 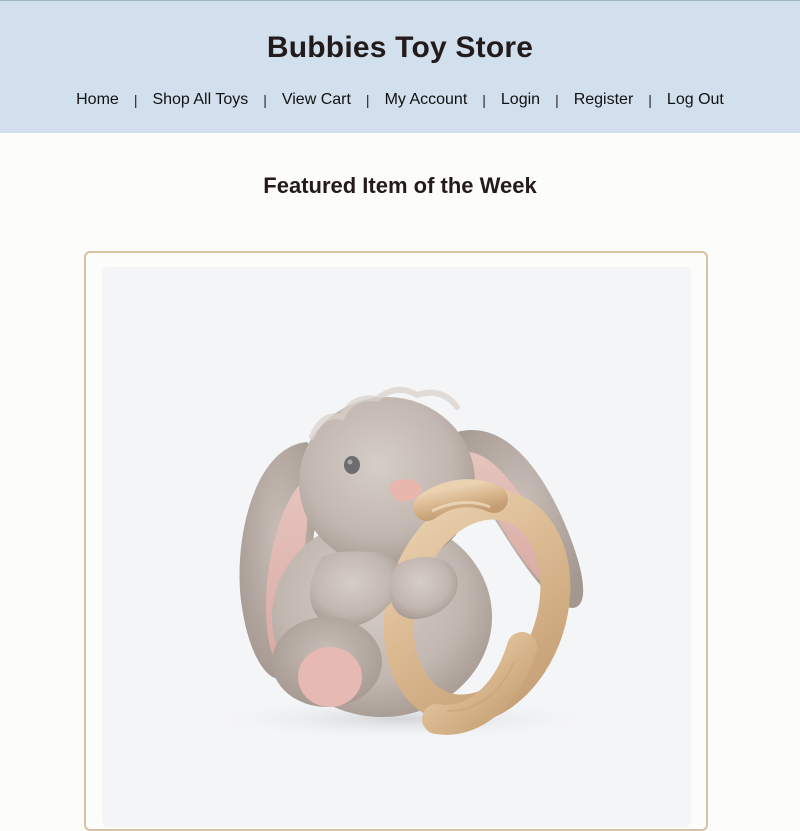 What do you see at coordinates (426, 100) in the screenshot?
I see `nav-my-account-link: My Account` at bounding box center [426, 100].